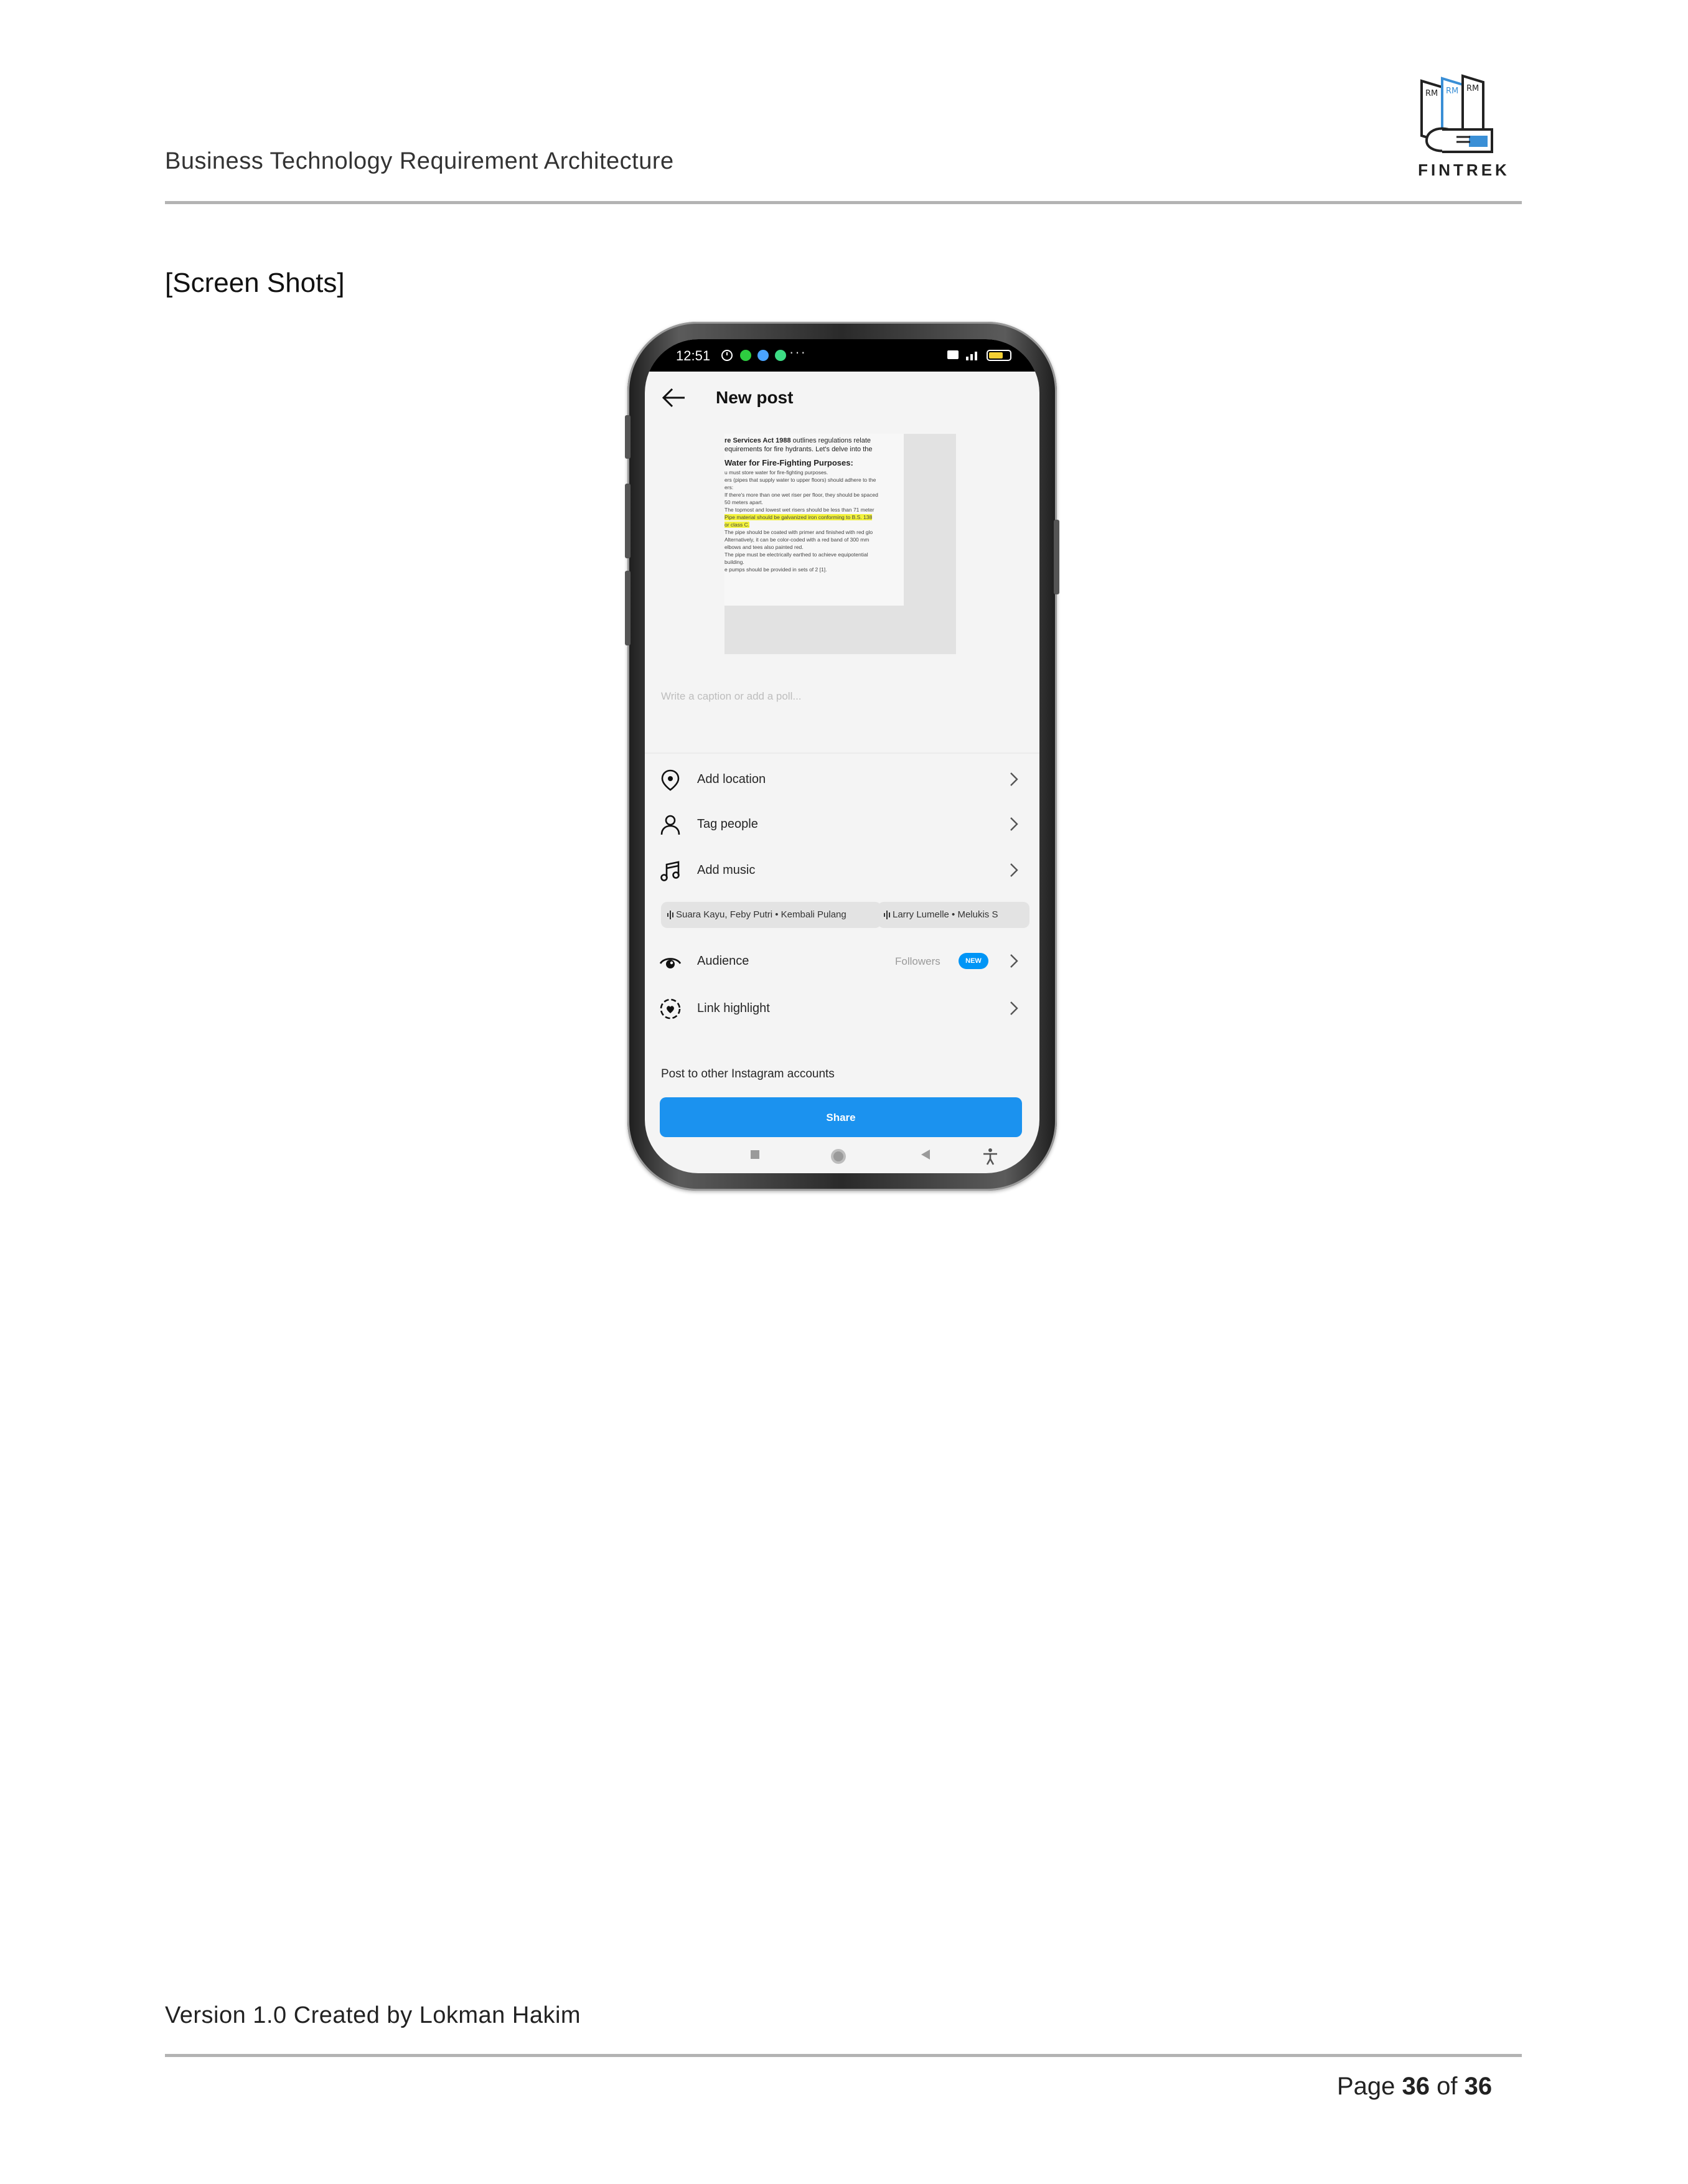 Image resolution: width=1688 pixels, height=2184 pixels. Describe the element at coordinates (842, 355) in the screenshot. I see `status-bar: 12:51 ···` at that location.